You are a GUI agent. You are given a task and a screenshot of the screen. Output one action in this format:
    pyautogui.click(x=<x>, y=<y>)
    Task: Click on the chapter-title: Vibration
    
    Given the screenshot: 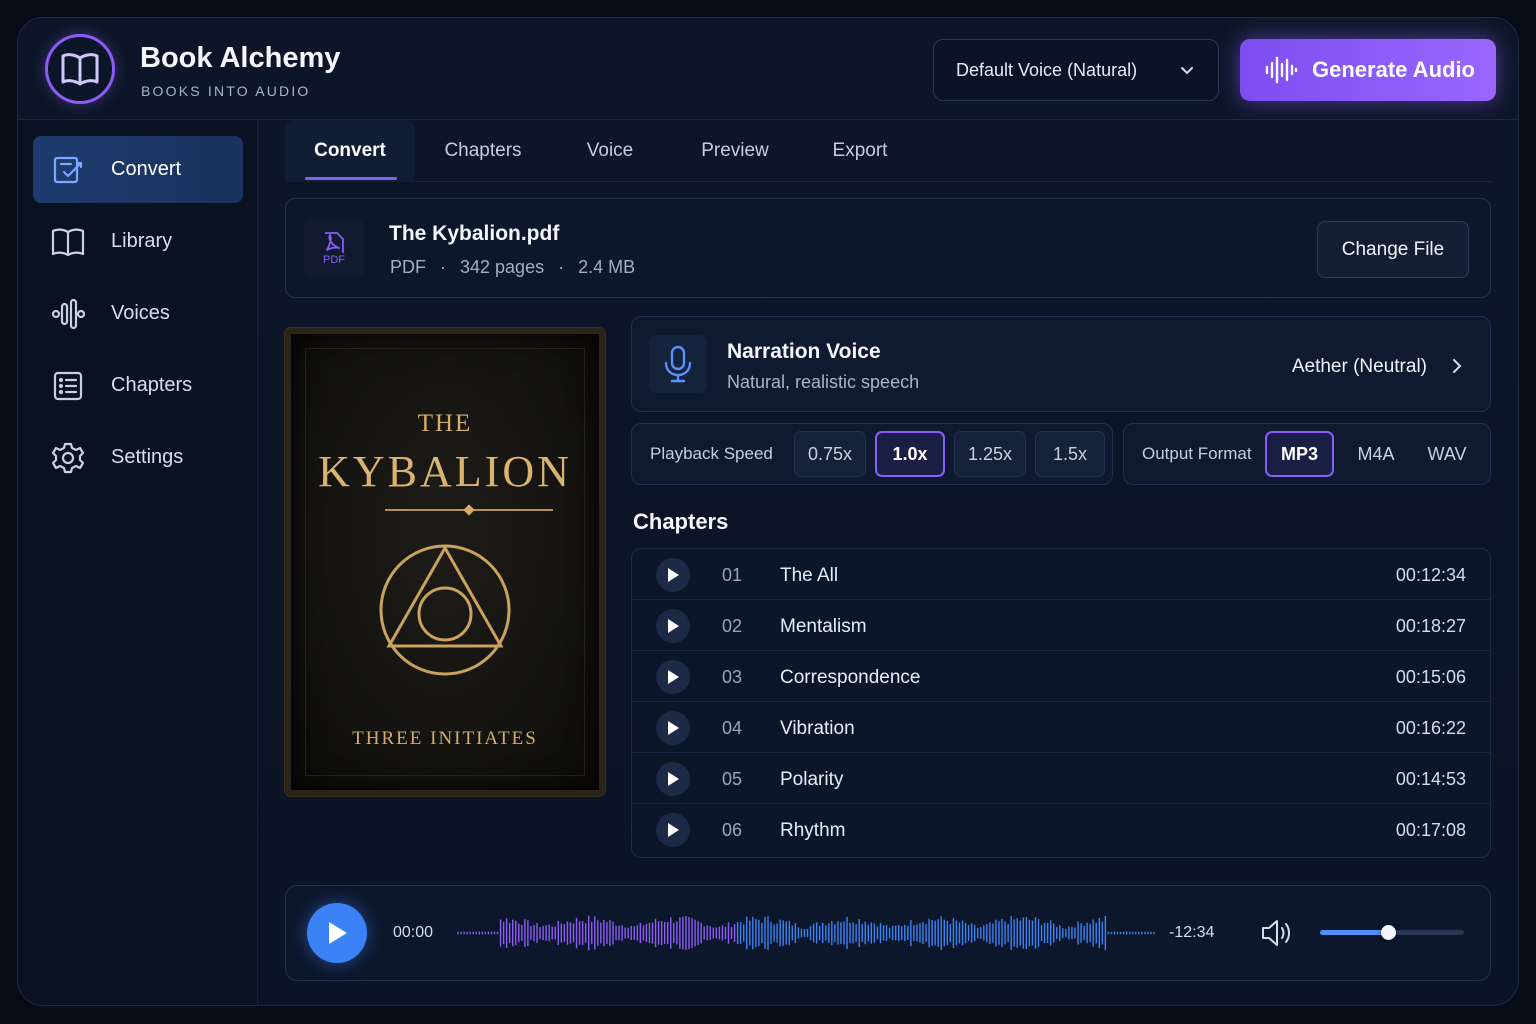 What is the action you would take?
    pyautogui.click(x=817, y=728)
    